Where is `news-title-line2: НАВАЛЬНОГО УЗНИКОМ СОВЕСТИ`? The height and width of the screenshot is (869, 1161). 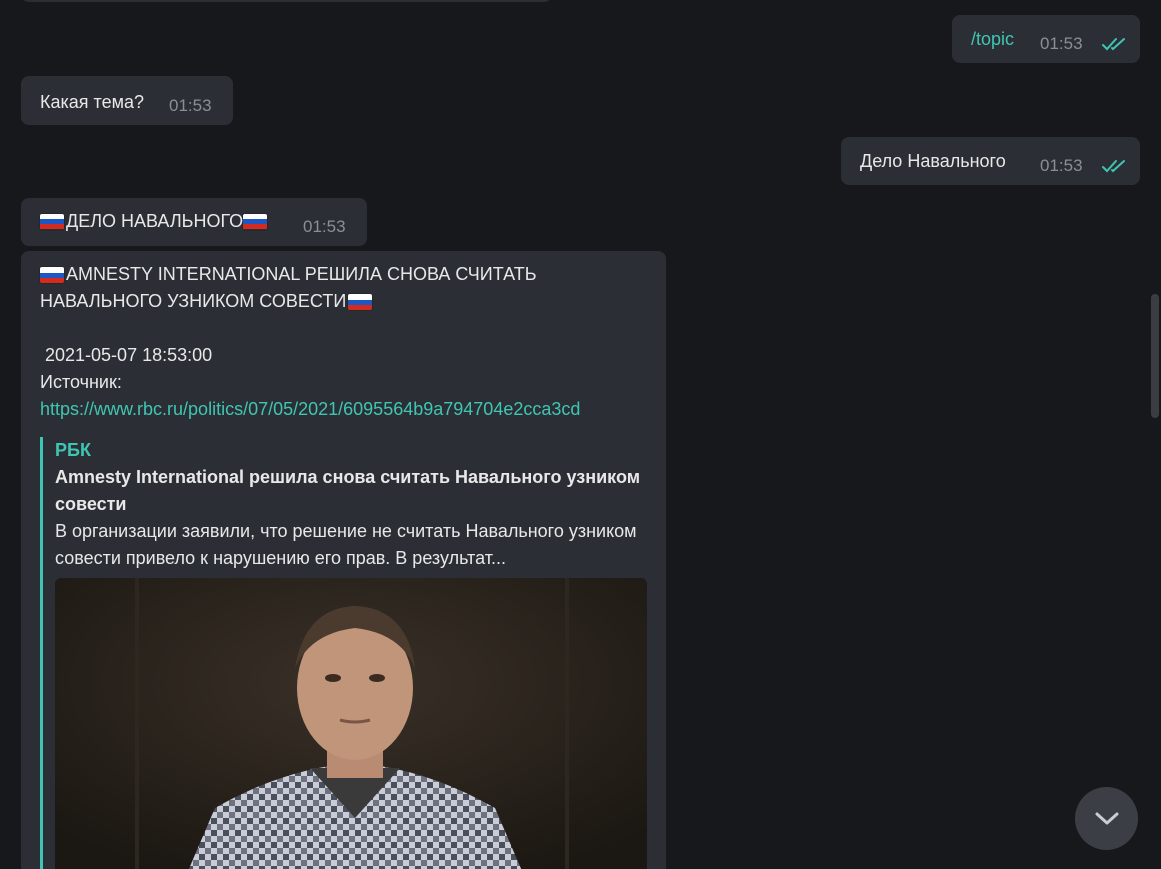 news-title-line2: НАВАЛЬНОГО УЗНИКОМ СОВЕСТИ is located at coordinates (193, 301).